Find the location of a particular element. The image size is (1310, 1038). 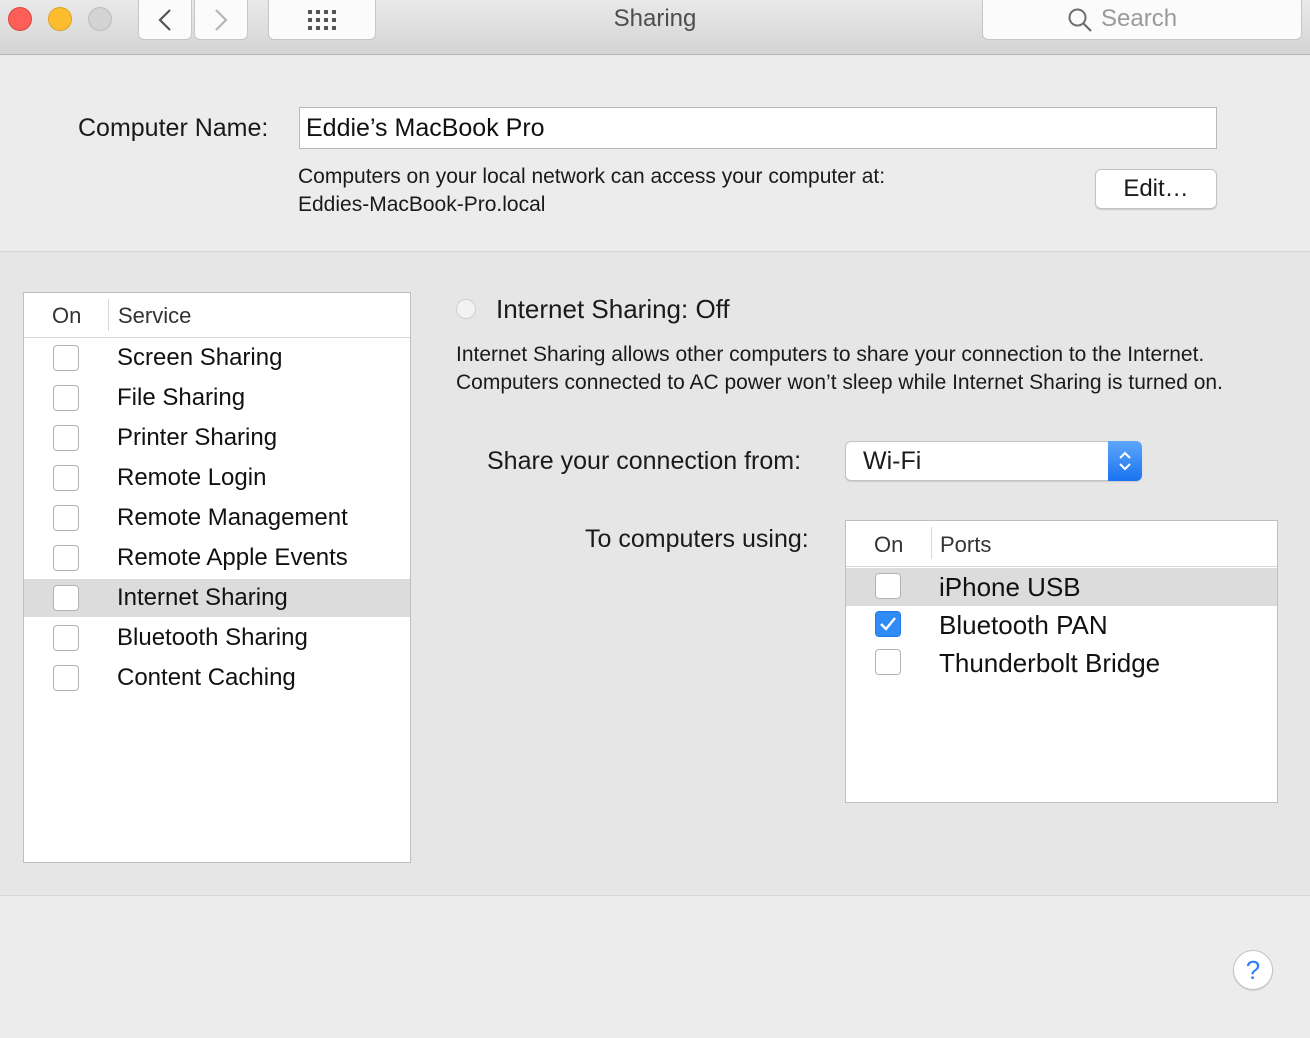

service-row-bluetooth-sharing: Bluetooth Sharing is located at coordinates (217, 638).